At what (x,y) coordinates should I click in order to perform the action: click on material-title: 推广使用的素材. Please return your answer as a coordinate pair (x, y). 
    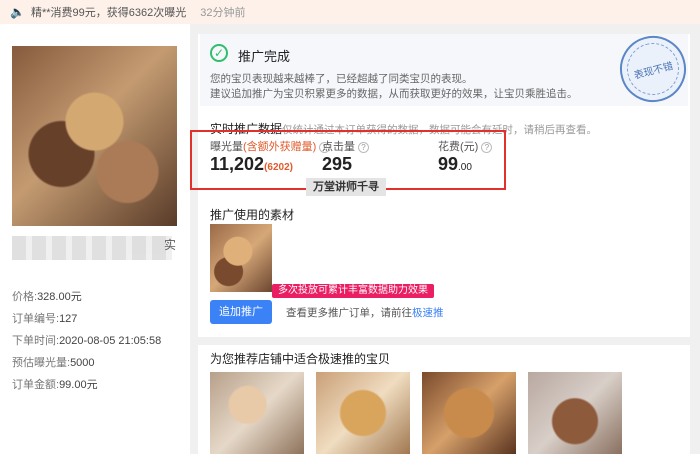
    Looking at the image, I should click on (252, 215).